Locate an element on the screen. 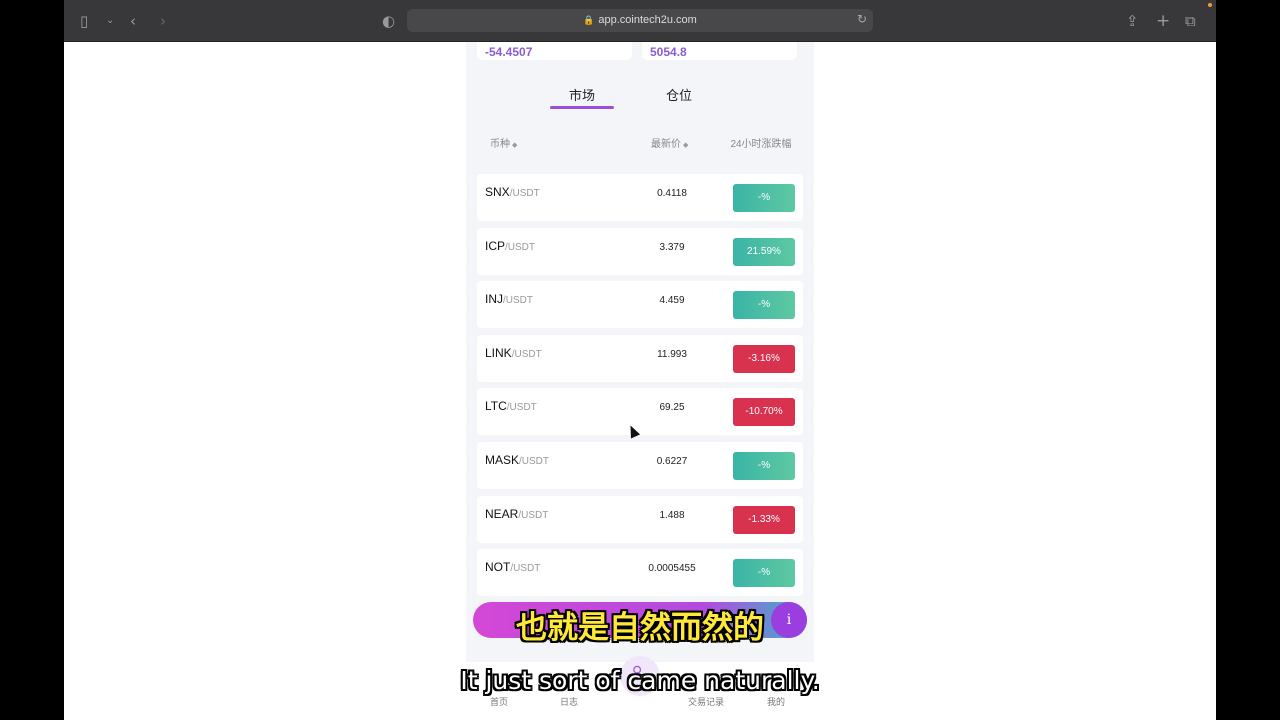 This screenshot has width=1280, height=720. sidebar-icon: ▯ is located at coordinates (84, 21).